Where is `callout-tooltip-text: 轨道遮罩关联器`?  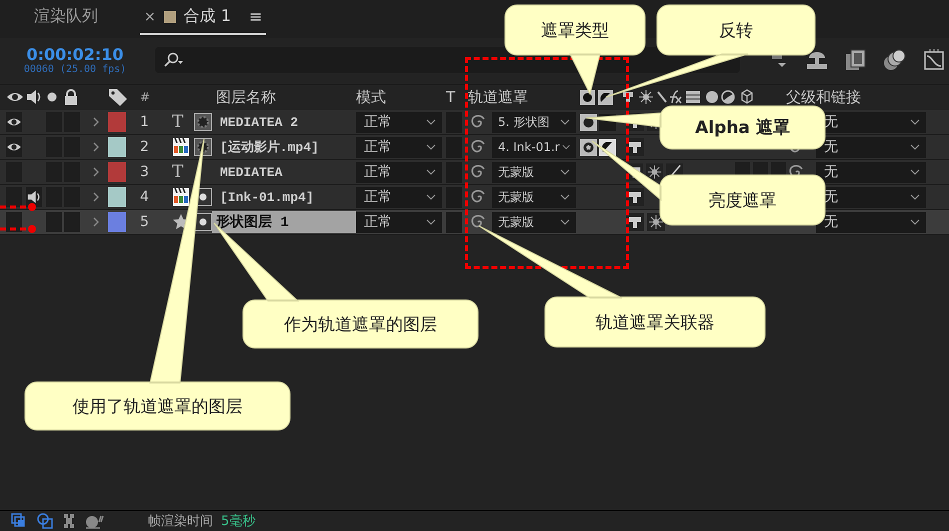
callout-tooltip-text: 轨道遮罩关联器 is located at coordinates (655, 323).